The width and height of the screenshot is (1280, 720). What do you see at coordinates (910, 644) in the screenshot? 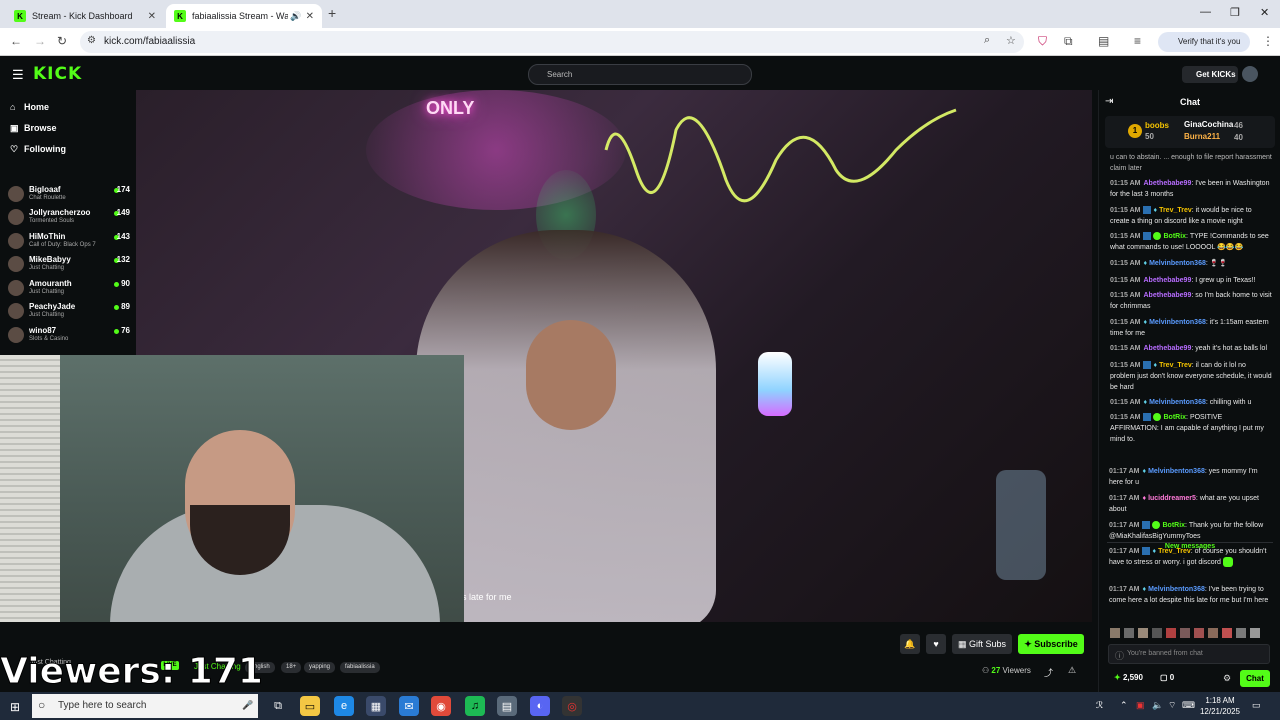
I see `notifications-bell-button: 🔔` at bounding box center [910, 644].